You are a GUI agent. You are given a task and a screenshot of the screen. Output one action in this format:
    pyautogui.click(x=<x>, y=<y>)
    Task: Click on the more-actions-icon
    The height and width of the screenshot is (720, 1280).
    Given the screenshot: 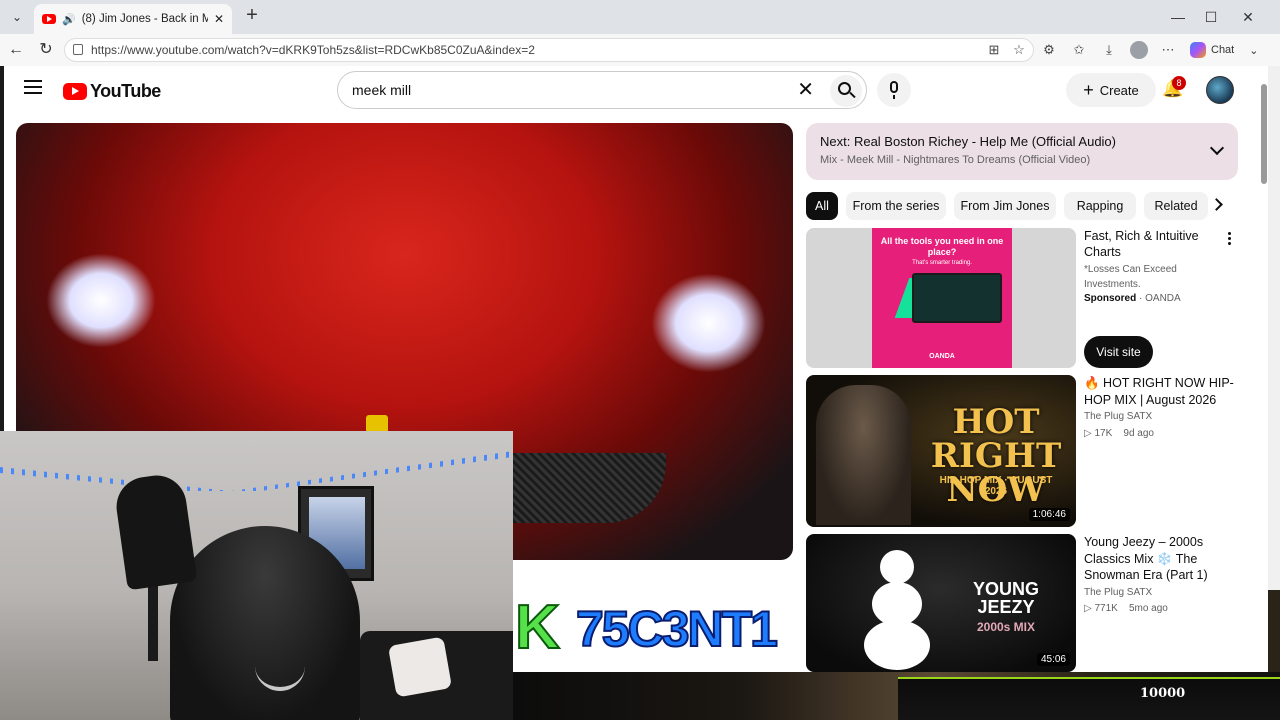 What is the action you would take?
    pyautogui.click(x=1230, y=240)
    